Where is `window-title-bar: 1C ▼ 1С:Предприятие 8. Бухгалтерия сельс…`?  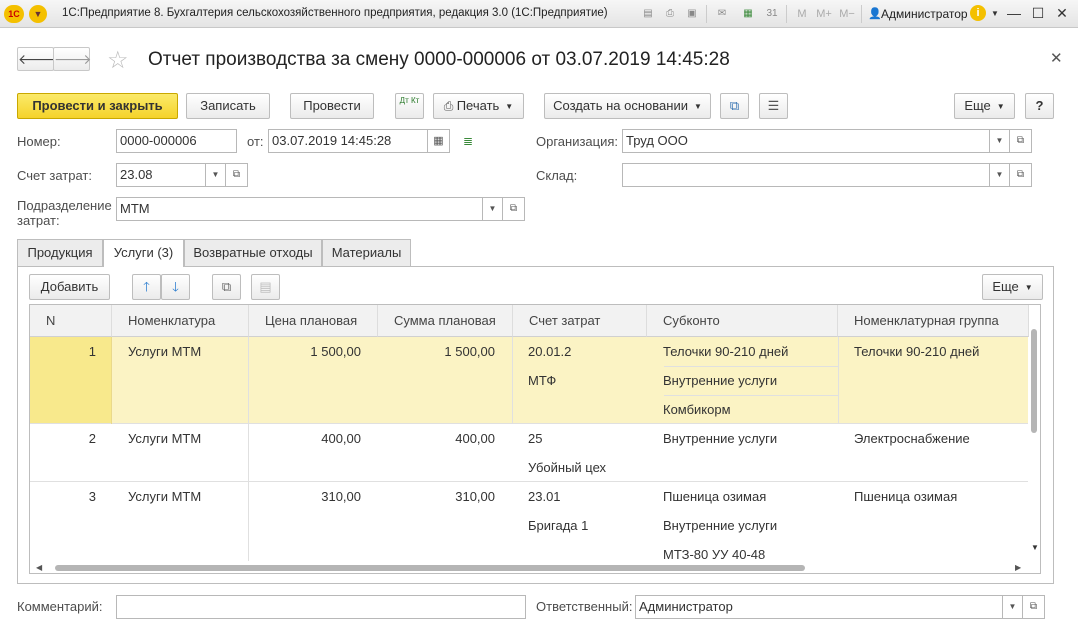 window-title-bar: 1C ▼ 1С:Предприятие 8. Бухгалтерия сельс… is located at coordinates (539, 14).